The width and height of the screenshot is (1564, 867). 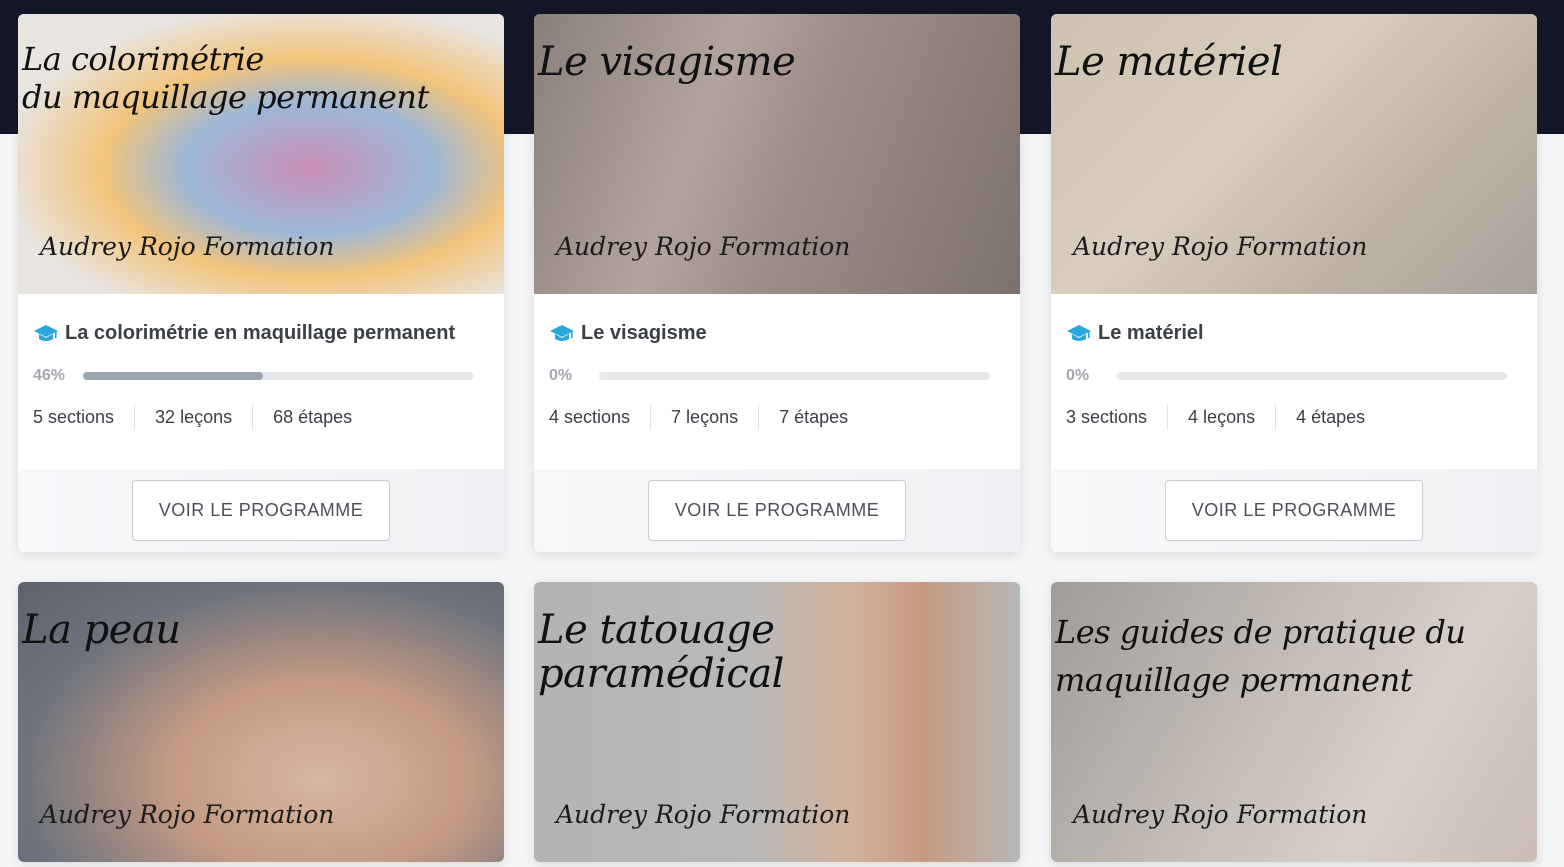 I want to click on course-thumbnail: Le visagisme Audrey Rojo Formation, so click(x=777, y=154).